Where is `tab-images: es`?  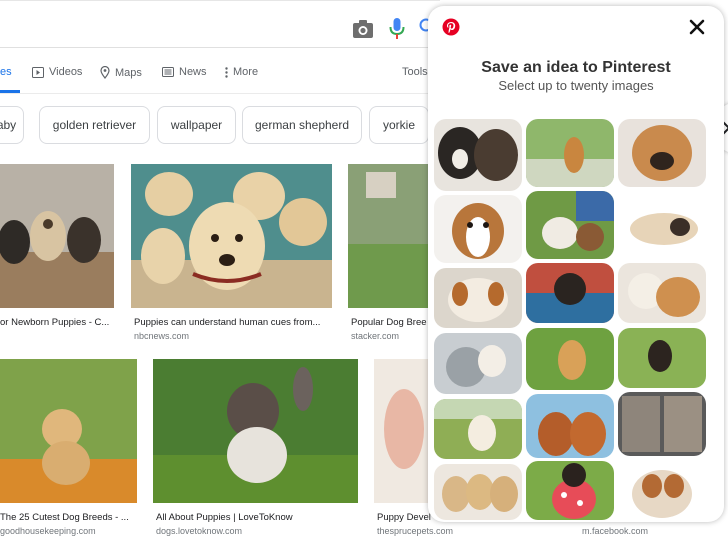
tab-images: es is located at coordinates (6, 72).